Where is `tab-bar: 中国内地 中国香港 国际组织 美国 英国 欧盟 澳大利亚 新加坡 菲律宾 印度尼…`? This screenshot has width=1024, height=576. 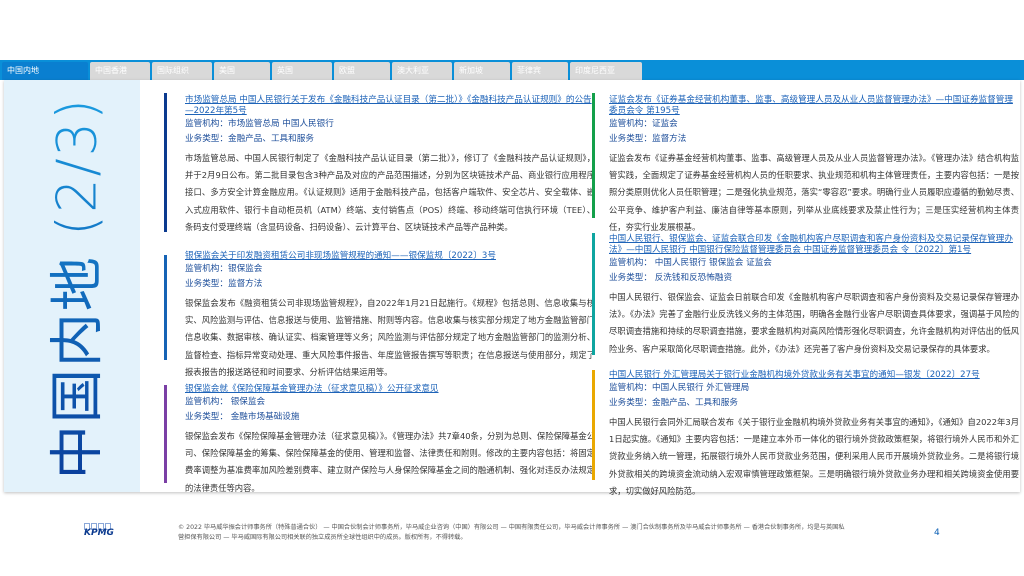 tab-bar: 中国内地 中国香港 国际组织 美国 英国 欧盟 澳大利亚 新加坡 菲律宾 印度尼… is located at coordinates (512, 70).